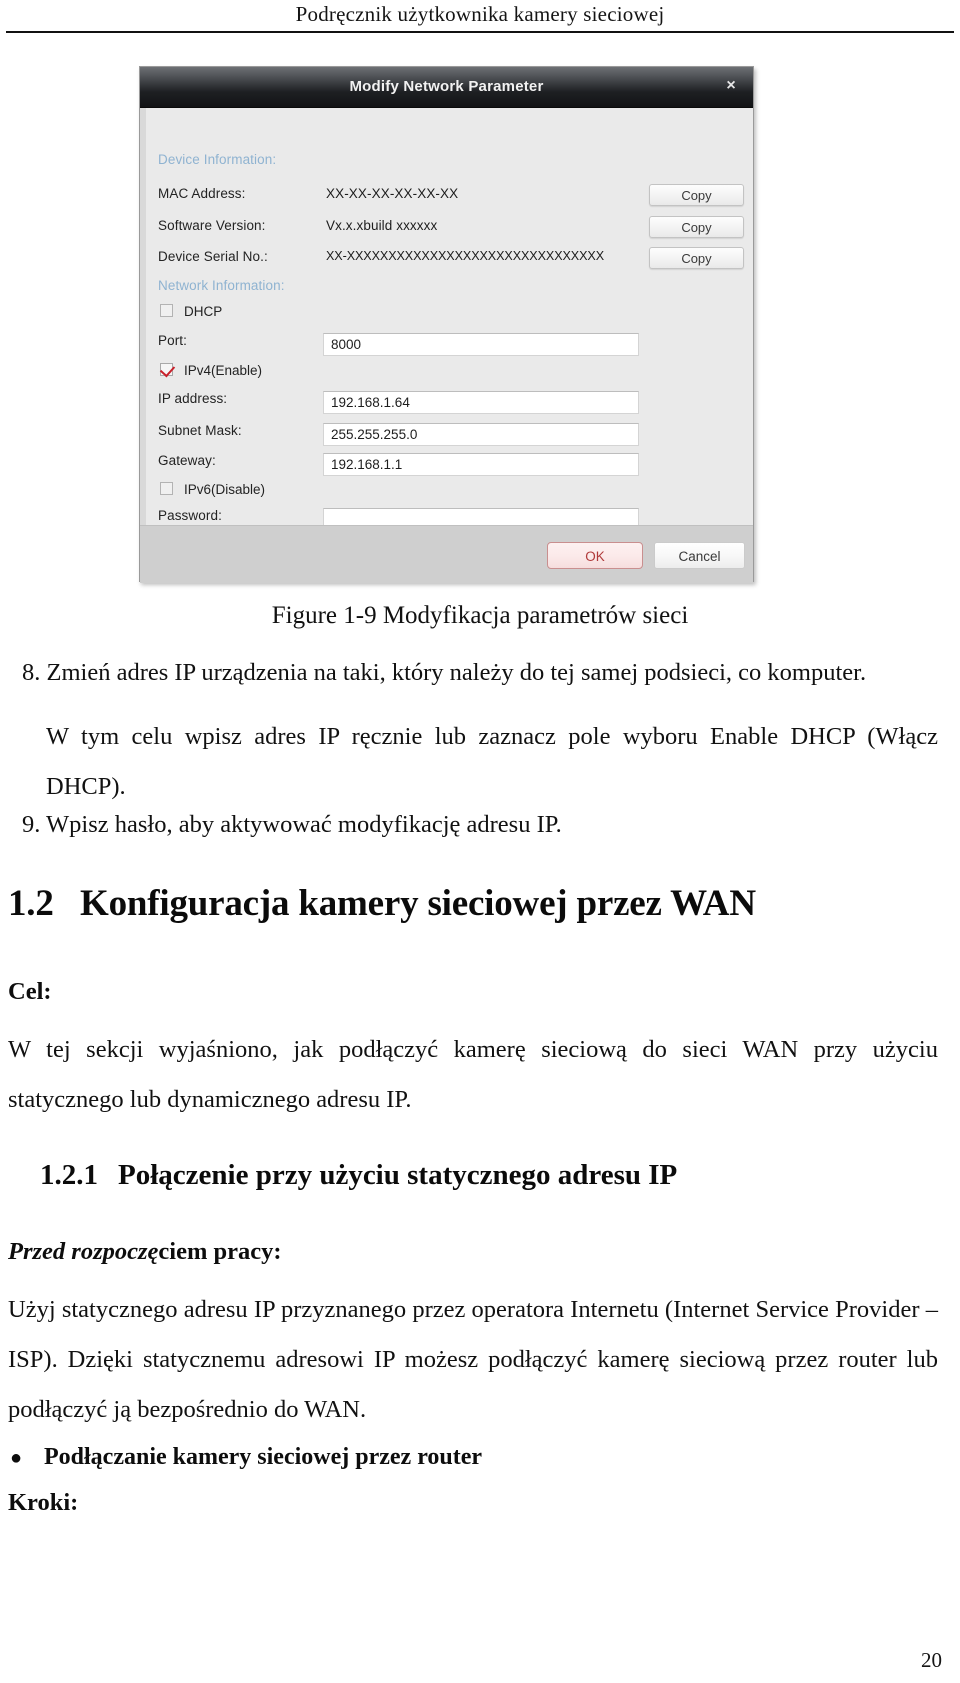 The image size is (960, 1683). What do you see at coordinates (203, 311) in the screenshot?
I see `dhcp-label: DHCP` at bounding box center [203, 311].